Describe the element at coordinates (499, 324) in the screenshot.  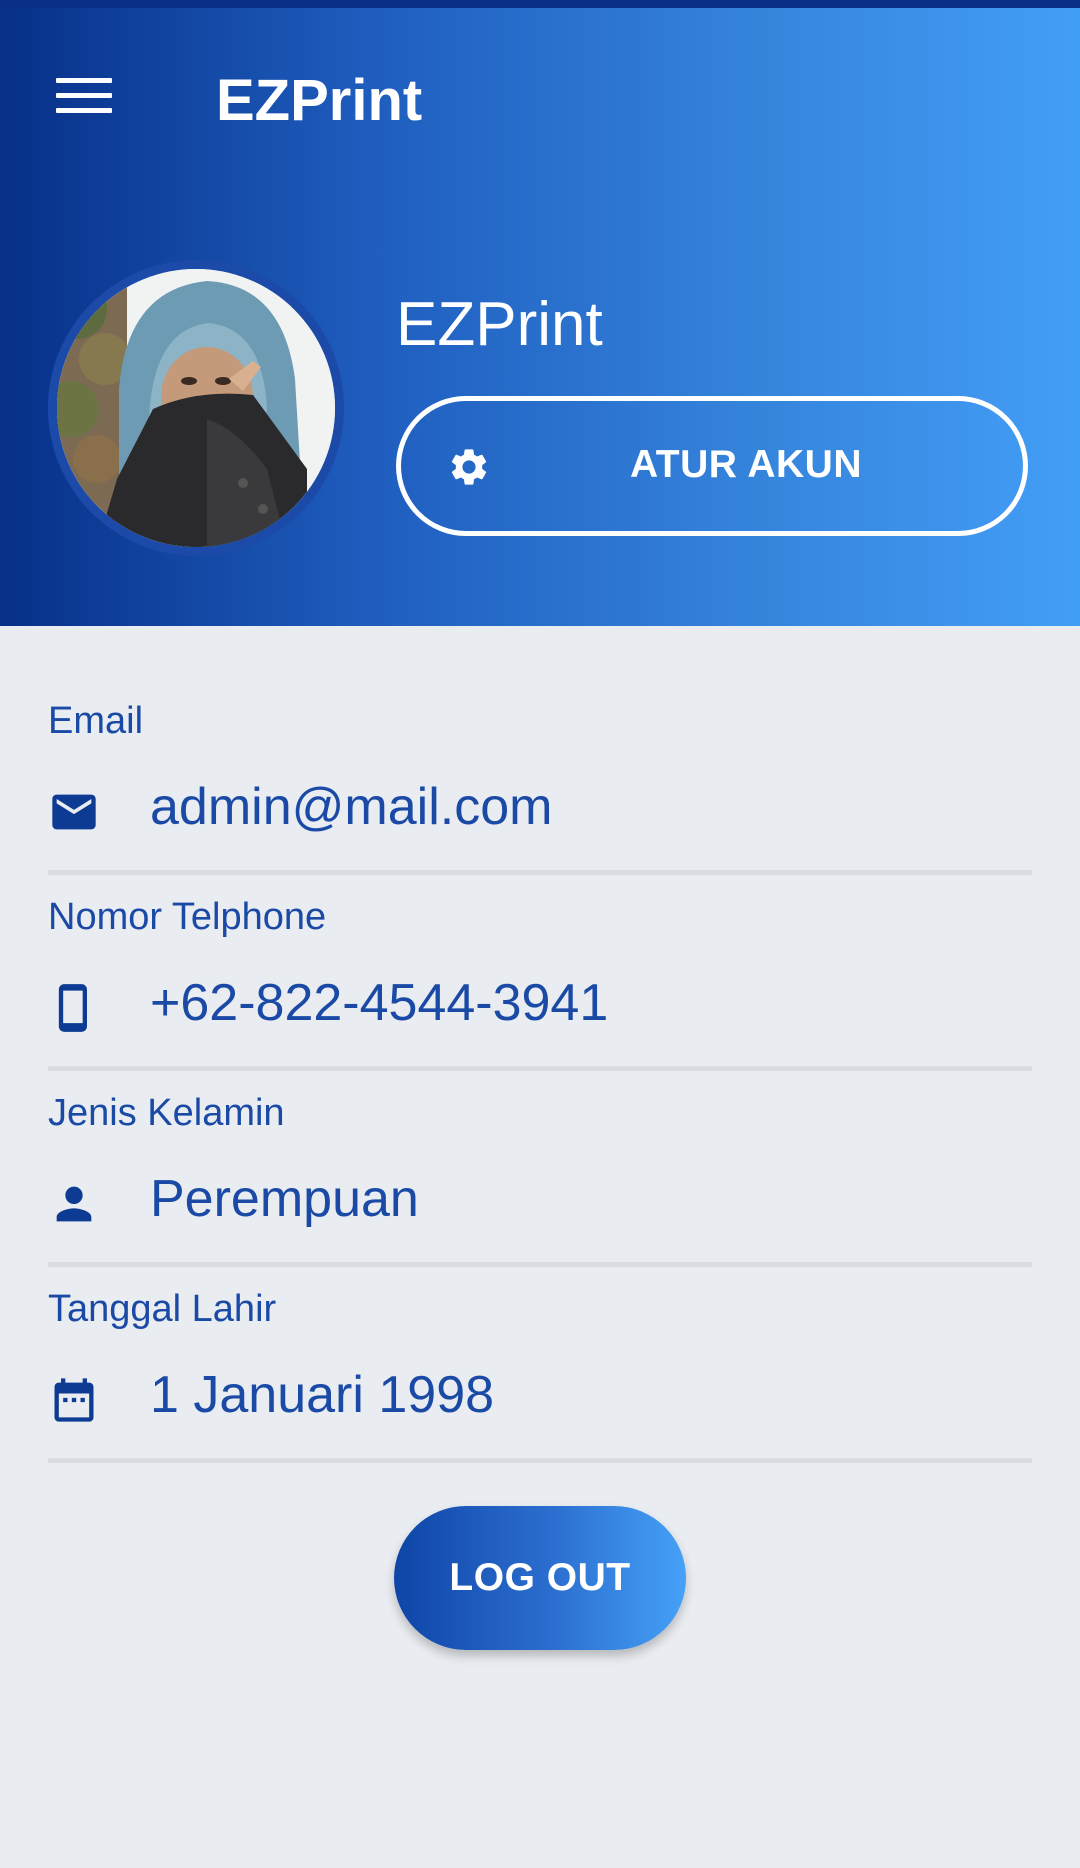
I see `profile-name: EZPrint` at that location.